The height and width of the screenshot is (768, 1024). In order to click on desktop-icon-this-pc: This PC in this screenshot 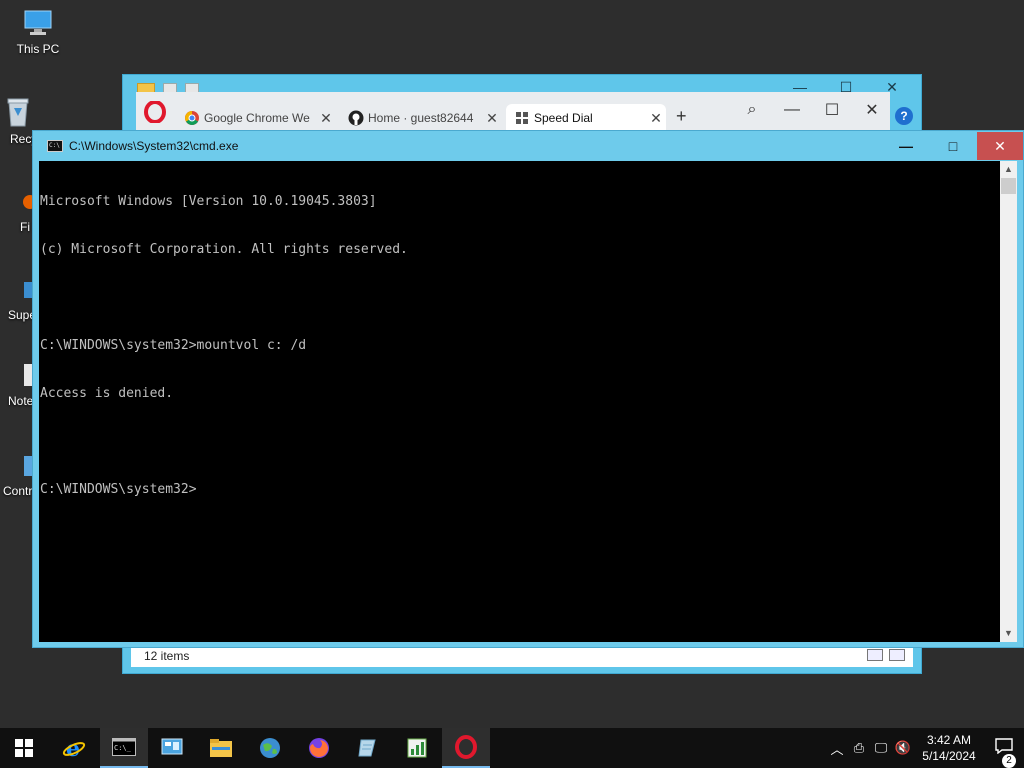, I will do `click(38, 32)`.